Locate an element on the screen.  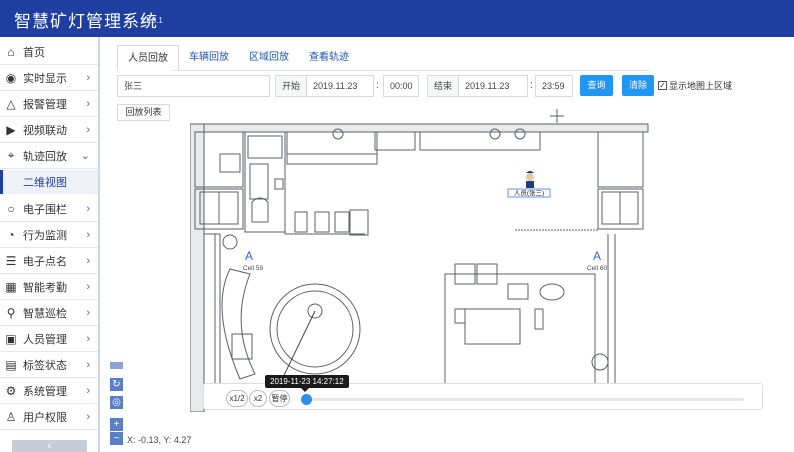
sidebar-item-home: ⌂ 首页 is located at coordinates (49, 52).